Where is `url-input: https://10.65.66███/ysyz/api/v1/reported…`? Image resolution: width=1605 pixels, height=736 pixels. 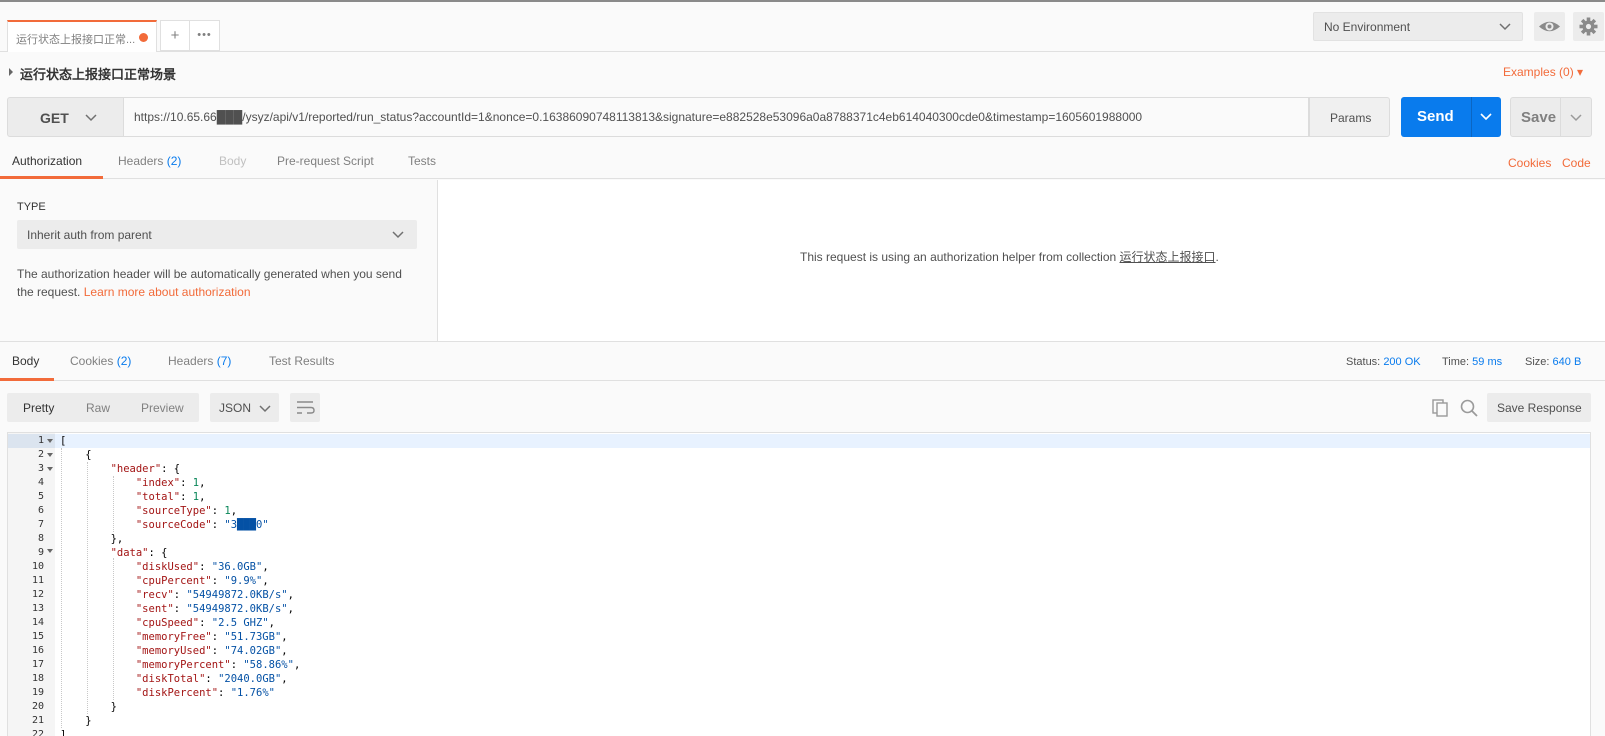 url-input: https://10.65.66███/ysyz/api/v1/reported… is located at coordinates (716, 117).